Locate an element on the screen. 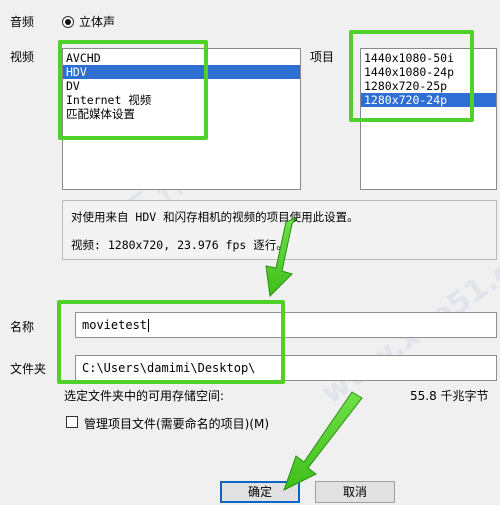 This screenshot has width=500, height=505. list-item: 1280x720-25p is located at coordinates (428, 86).